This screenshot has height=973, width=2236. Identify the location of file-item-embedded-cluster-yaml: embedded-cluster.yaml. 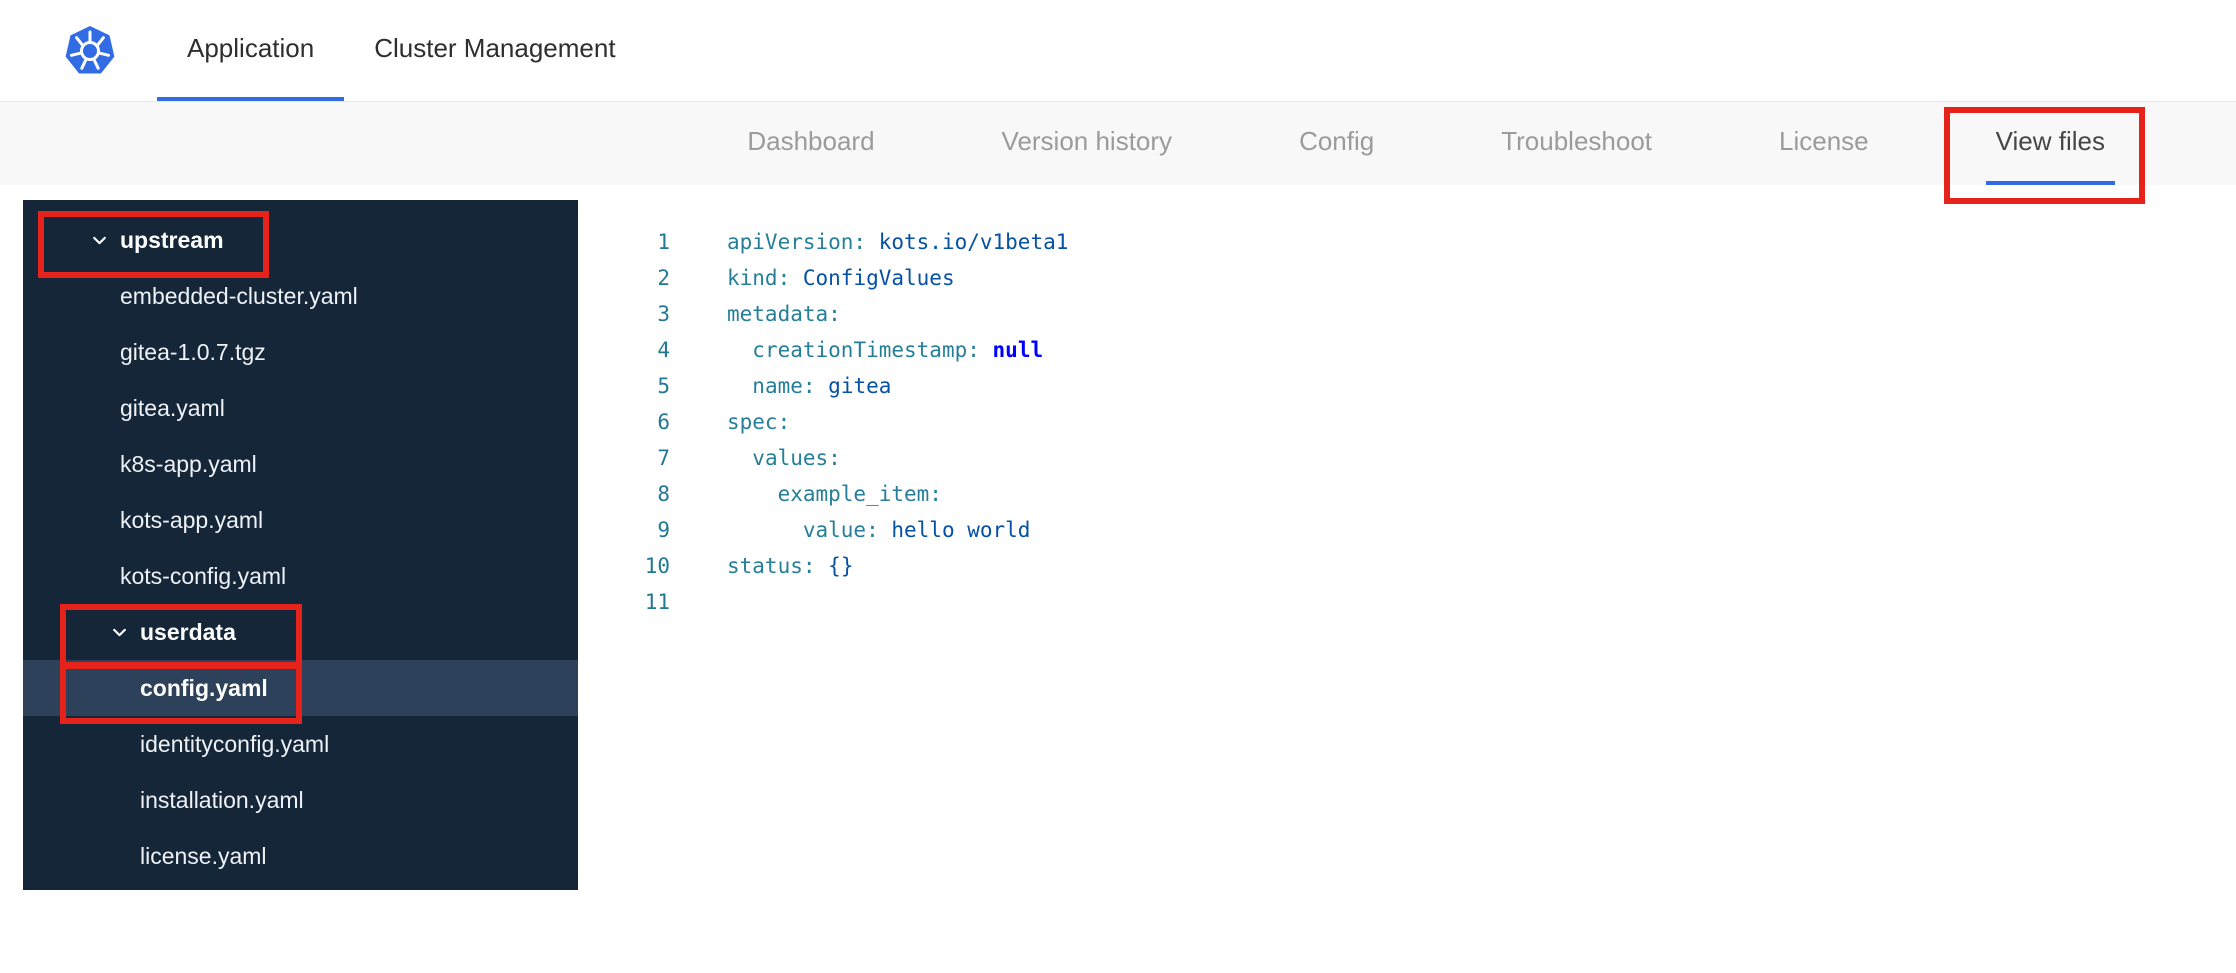
(300, 296).